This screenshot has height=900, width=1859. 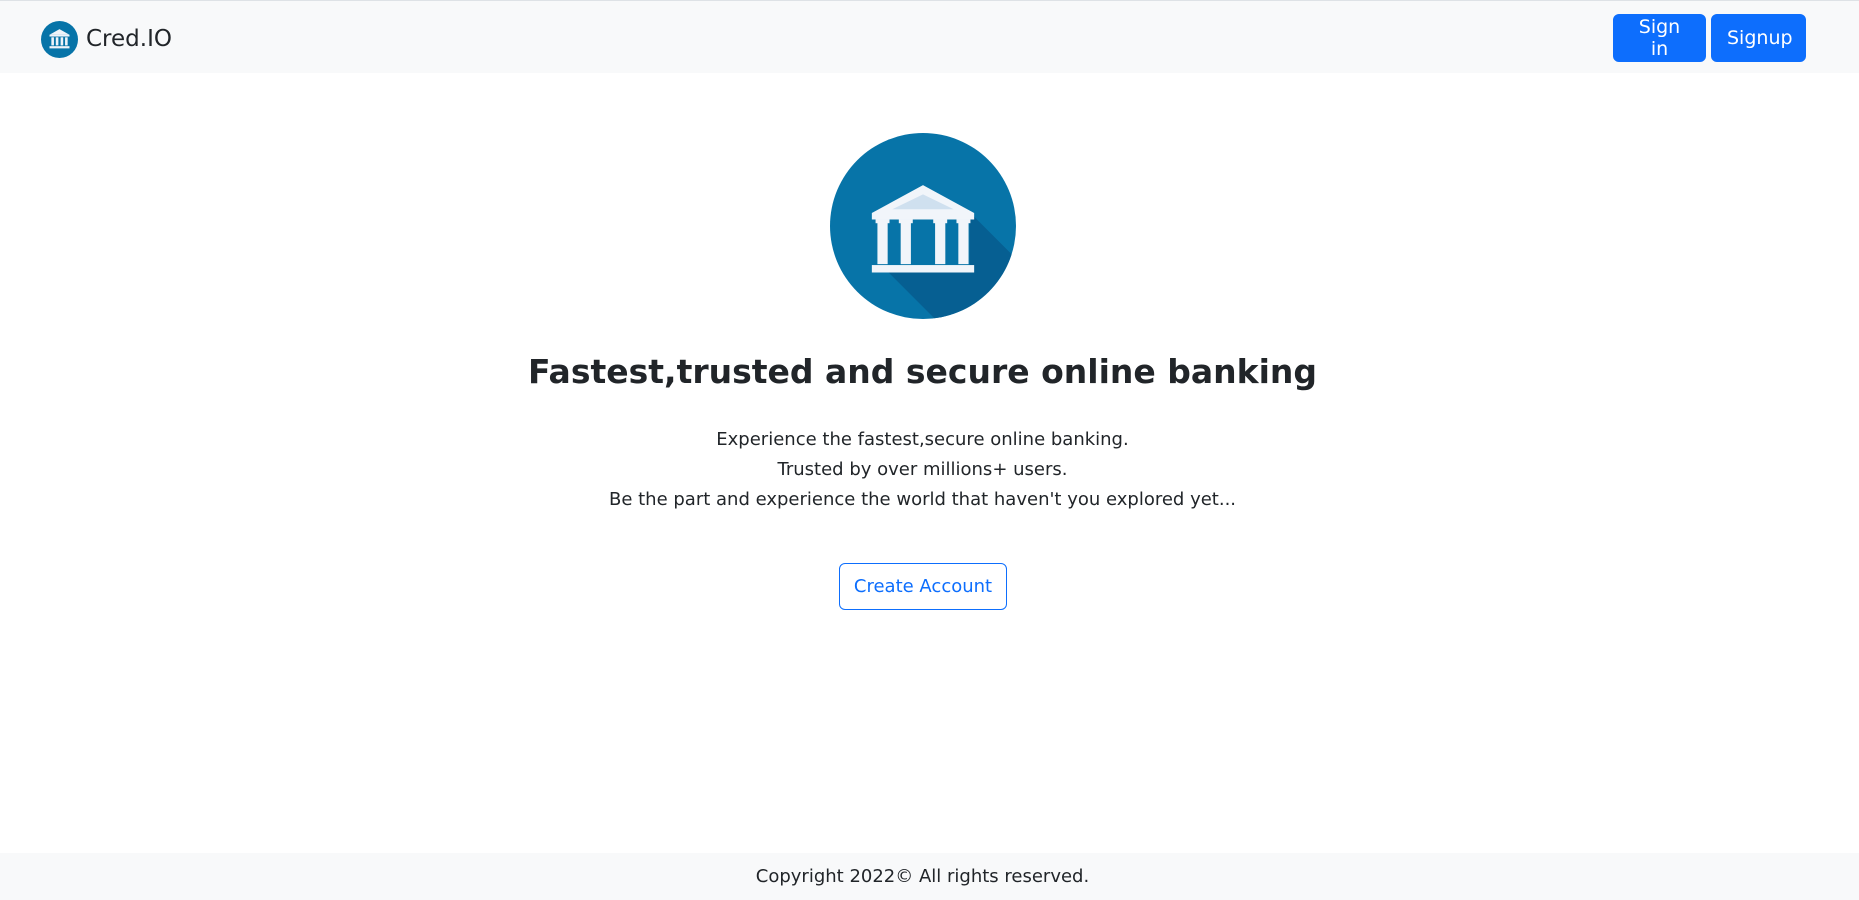 I want to click on bank-building-icon, so click(x=923, y=226).